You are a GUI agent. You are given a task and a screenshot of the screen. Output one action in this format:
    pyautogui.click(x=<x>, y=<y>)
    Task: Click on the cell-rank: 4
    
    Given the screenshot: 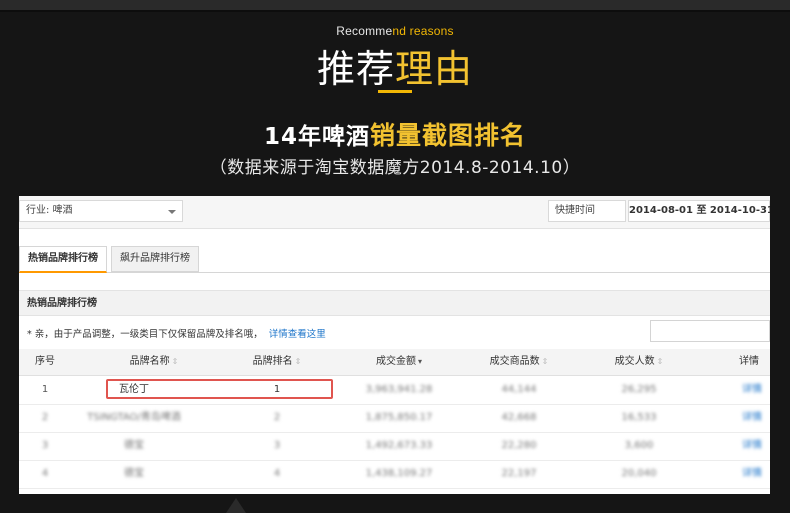 What is the action you would take?
    pyautogui.click(x=277, y=473)
    